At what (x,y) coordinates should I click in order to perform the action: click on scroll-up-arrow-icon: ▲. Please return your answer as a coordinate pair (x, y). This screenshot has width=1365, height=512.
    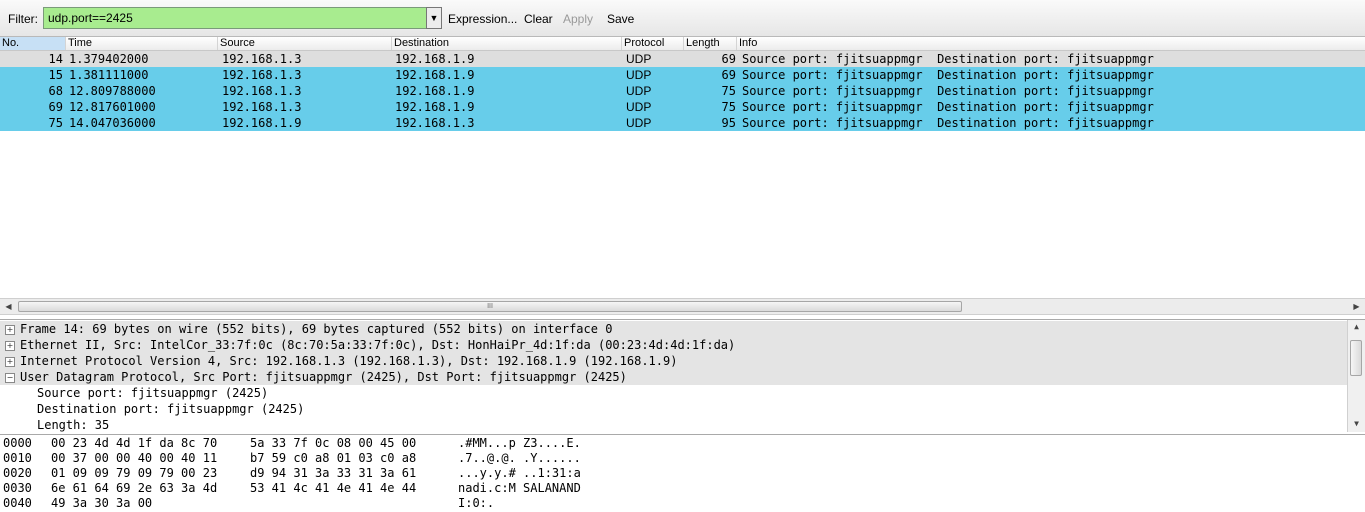
    Looking at the image, I should click on (1356, 328).